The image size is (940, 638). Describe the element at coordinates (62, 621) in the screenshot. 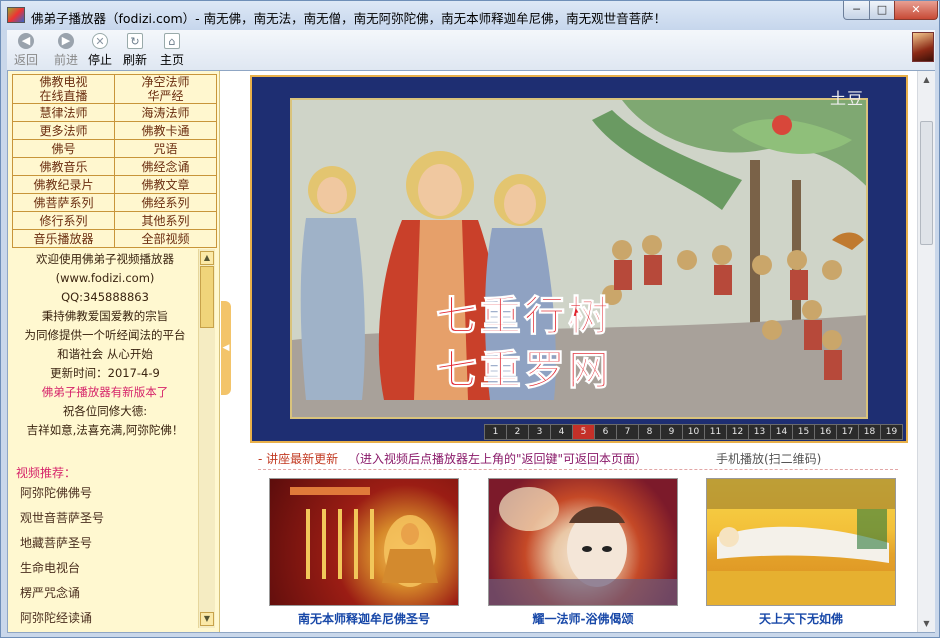

I see `recommend-item: 阿弥陀经读诵` at that location.